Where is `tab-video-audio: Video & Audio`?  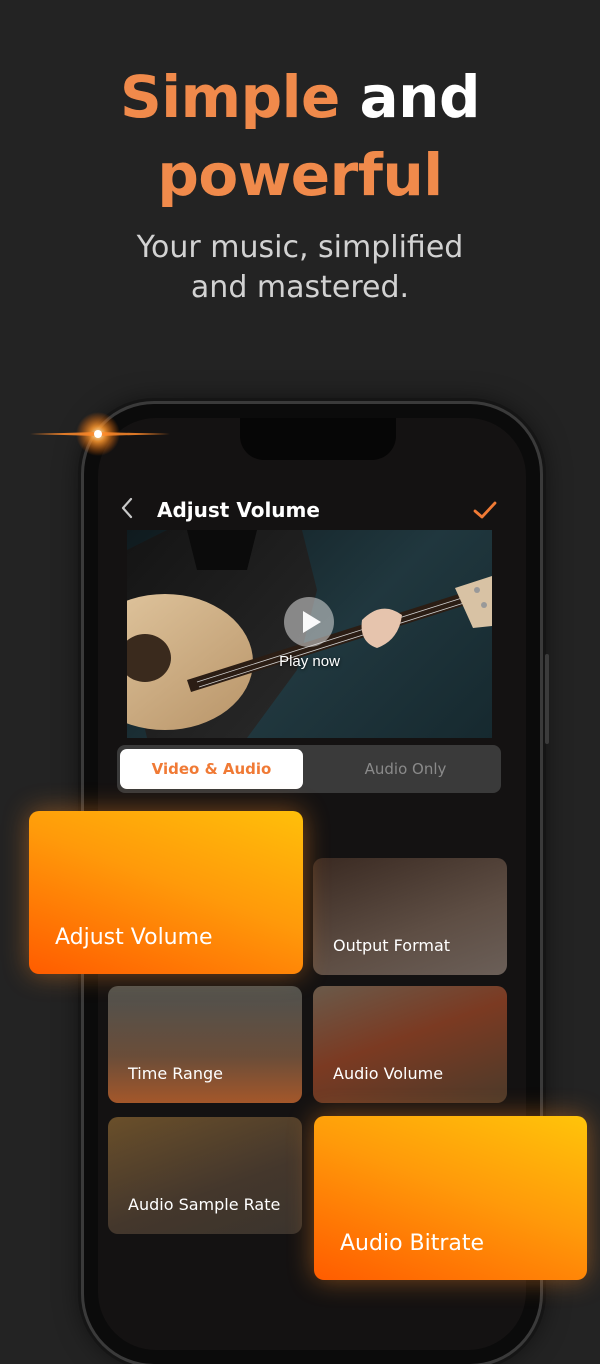 tab-video-audio: Video & Audio is located at coordinates (211, 769).